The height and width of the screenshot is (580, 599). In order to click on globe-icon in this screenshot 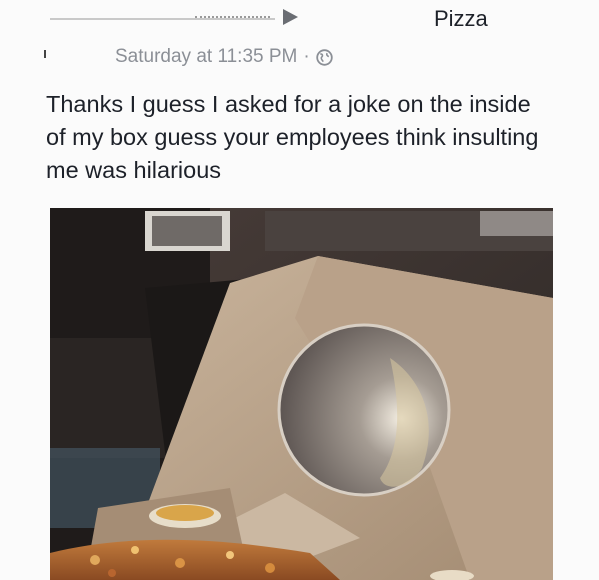, I will do `click(324, 57)`.